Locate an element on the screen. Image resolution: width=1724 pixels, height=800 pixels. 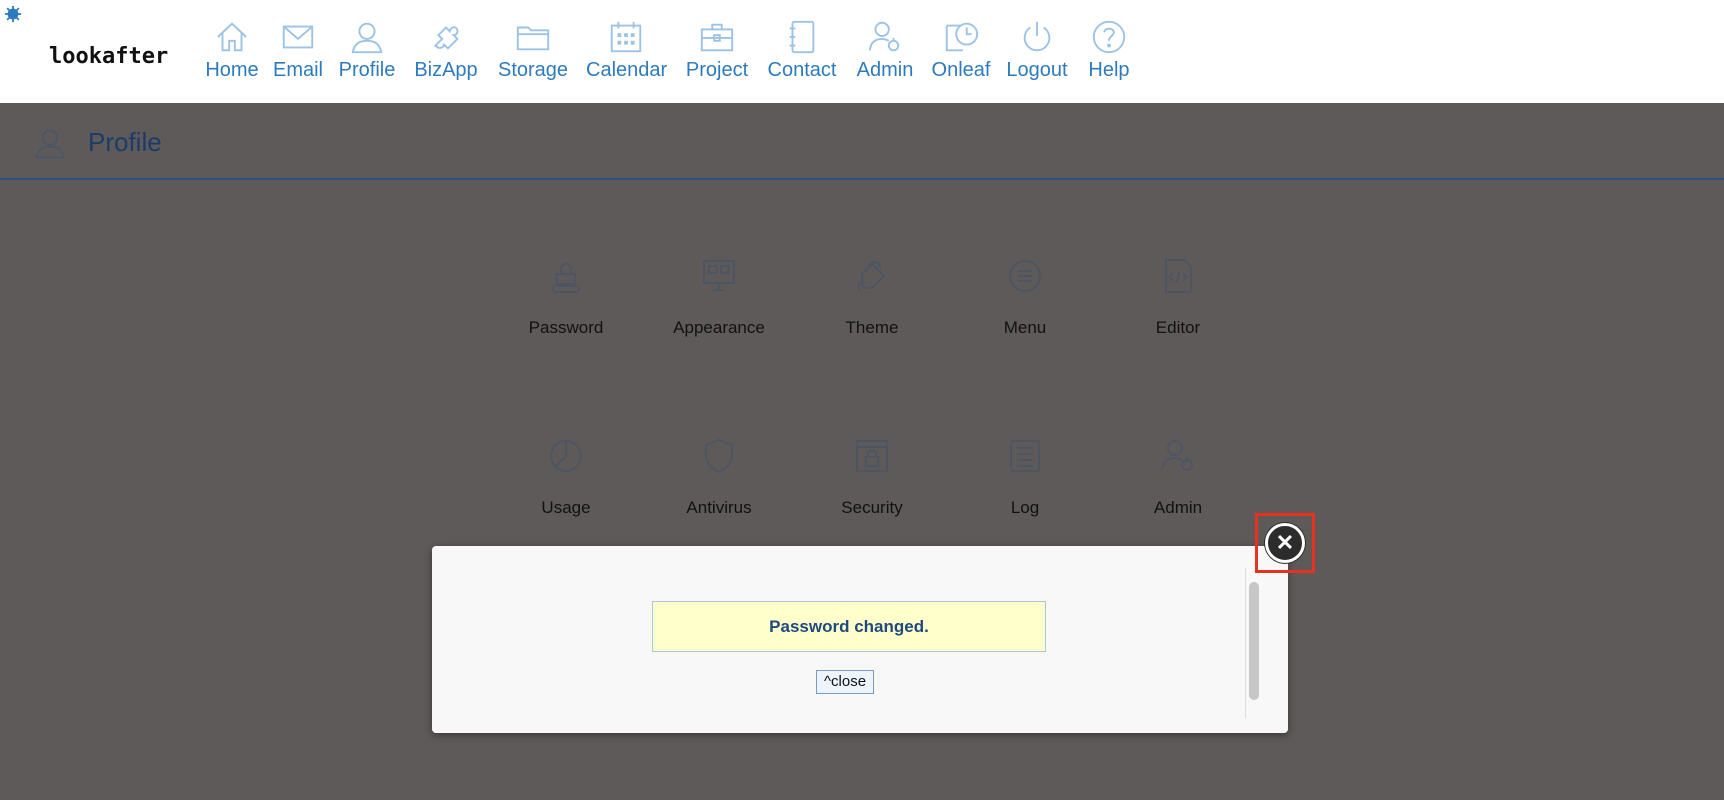
nav-label: Email is located at coordinates (297, 70).